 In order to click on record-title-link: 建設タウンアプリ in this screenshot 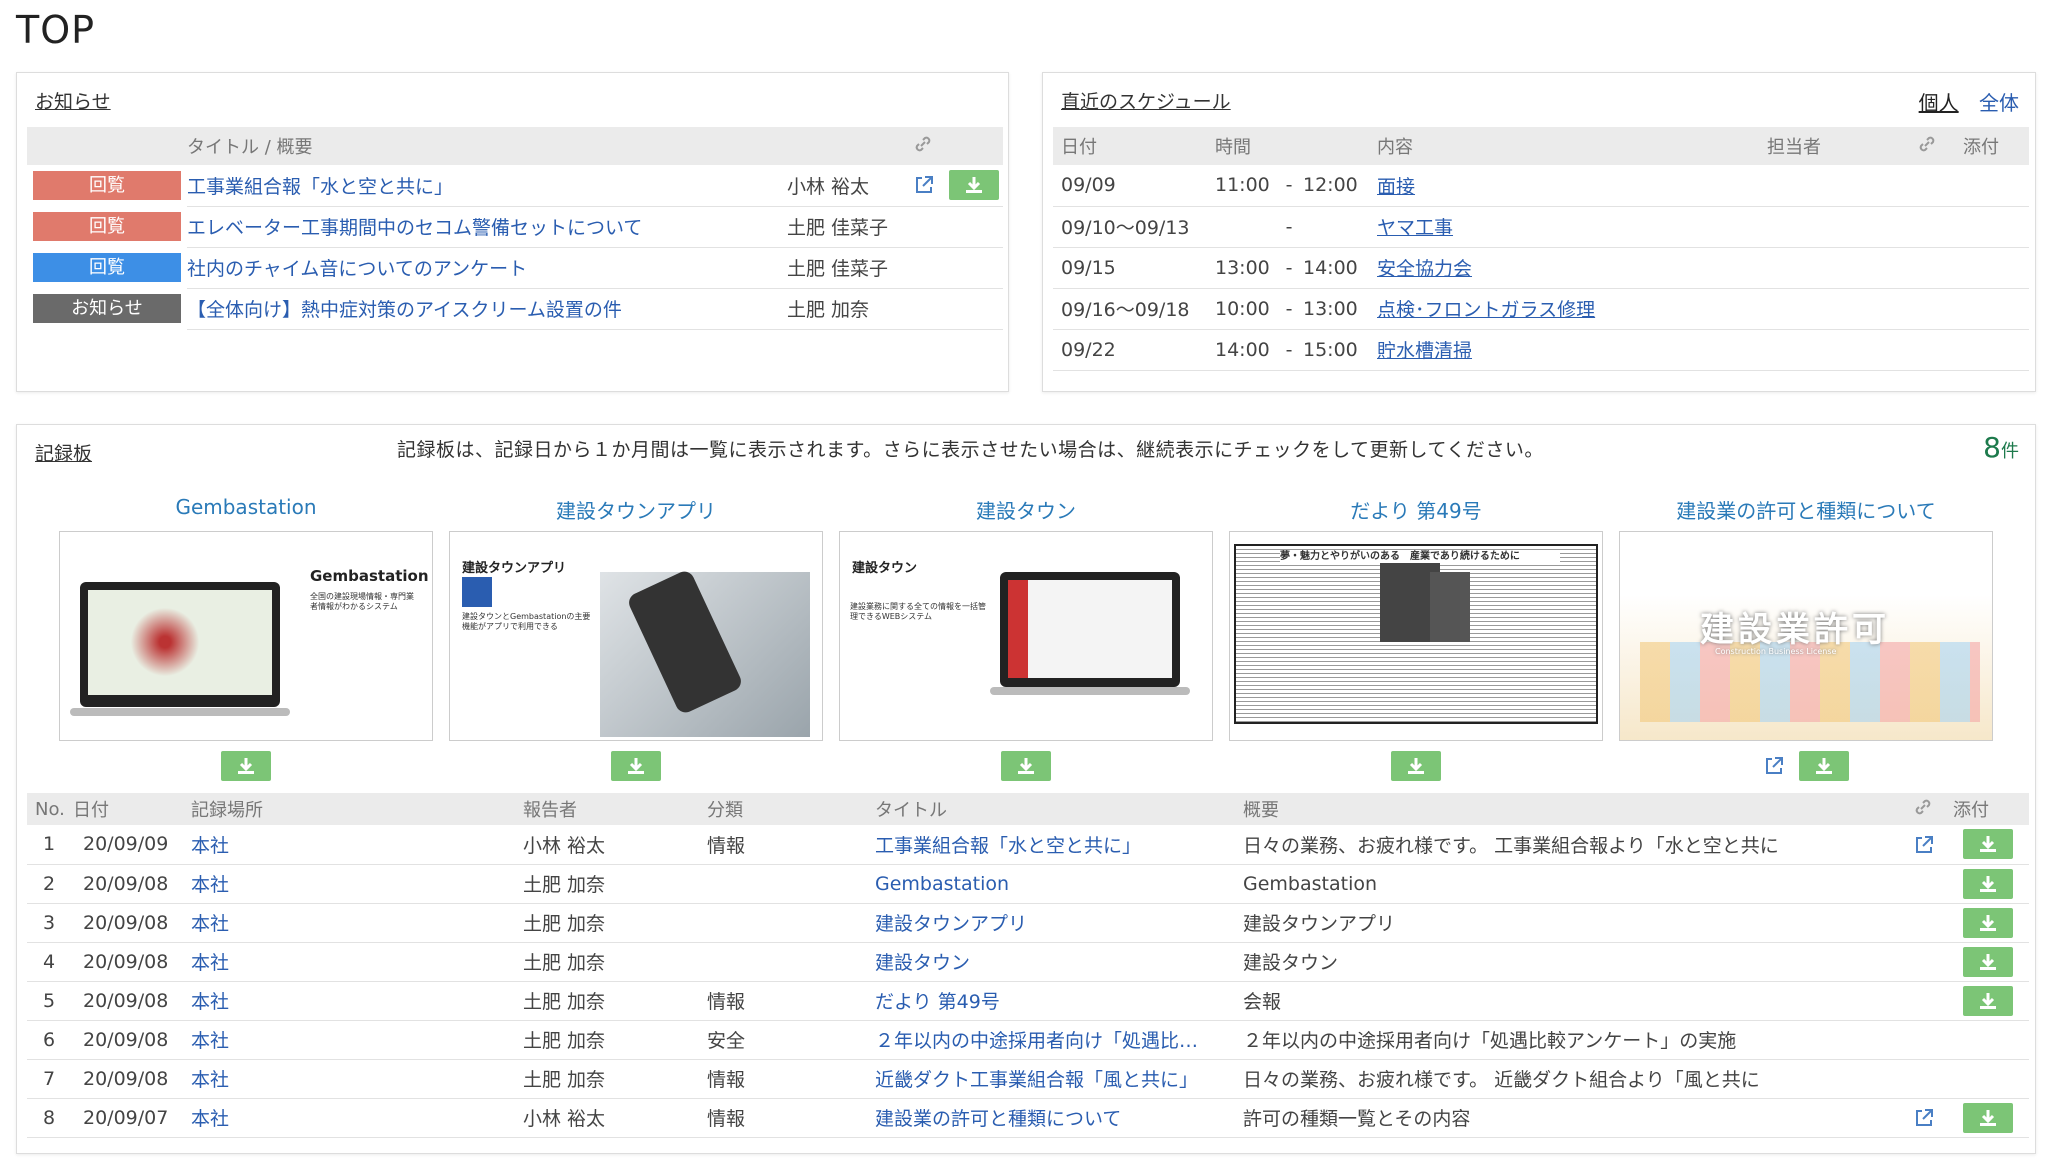, I will do `click(951, 924)`.